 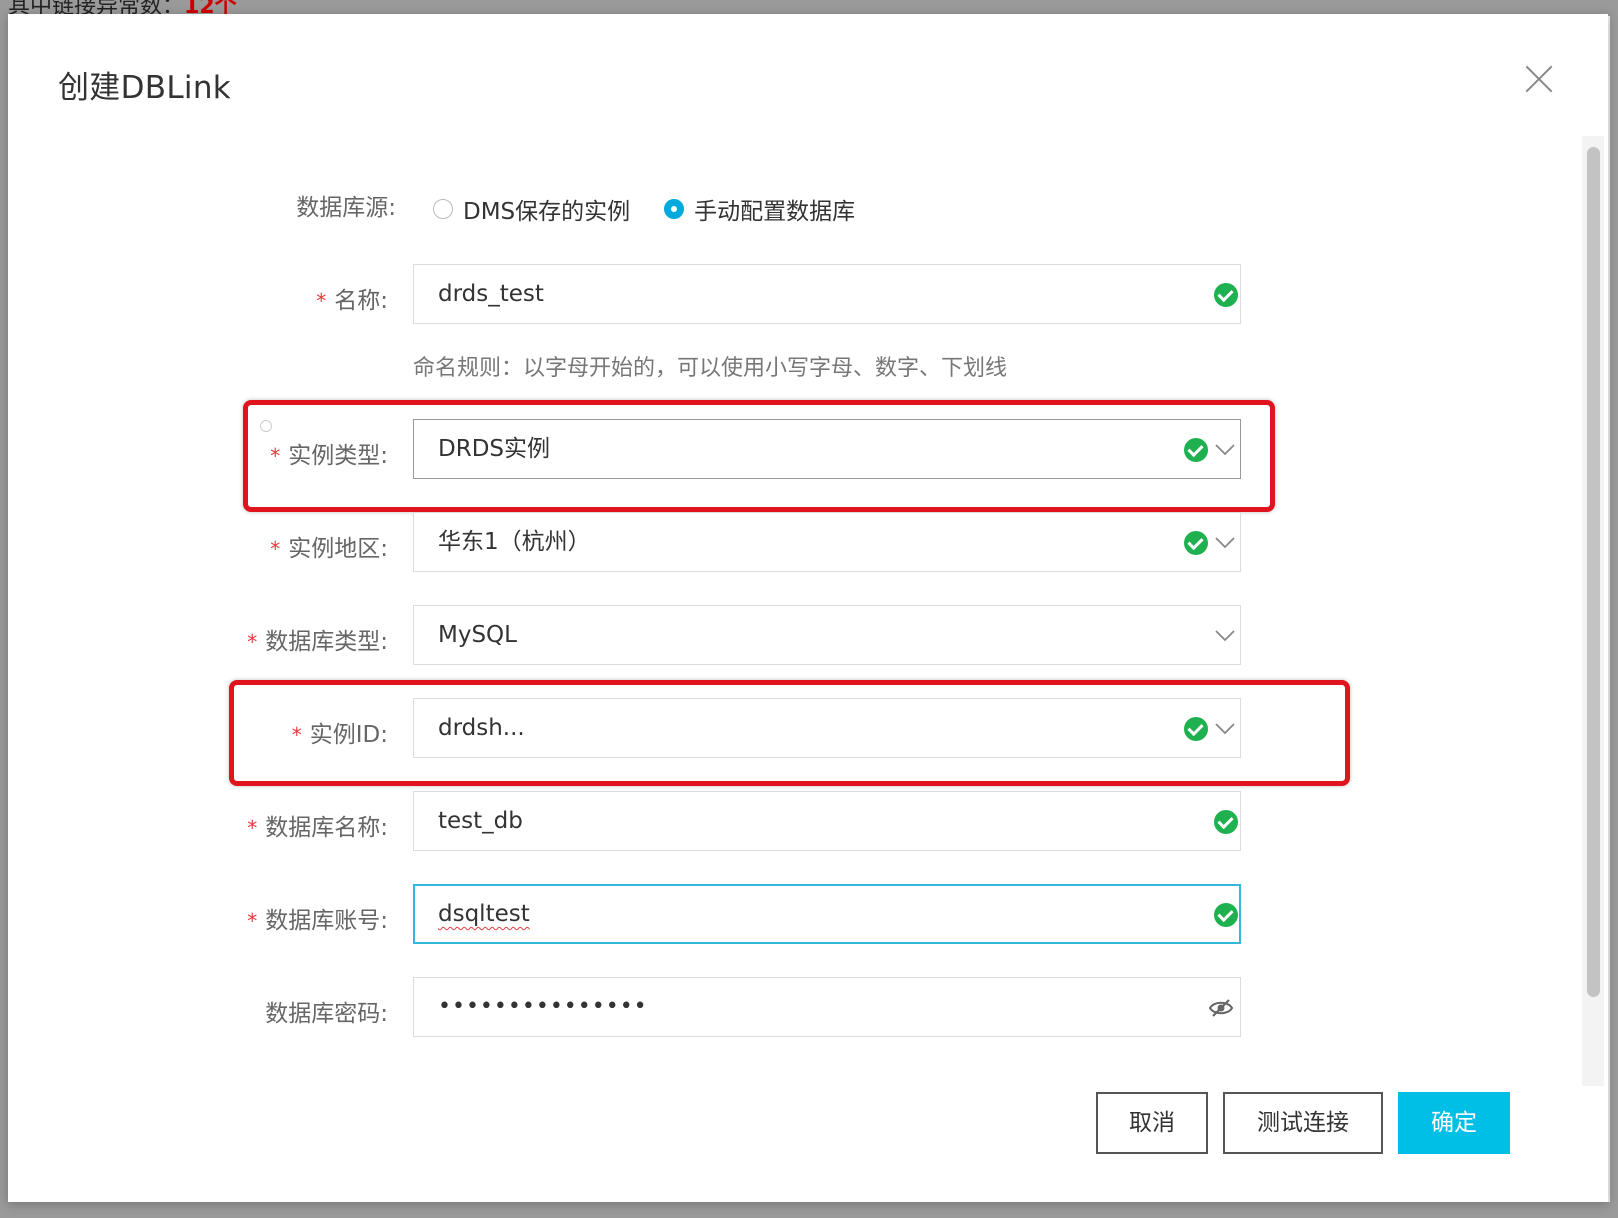 What do you see at coordinates (710, 368) in the screenshot?
I see `name-hint: 命名规则：以字母开始的，可以使用小写字母、数字、下划线` at bounding box center [710, 368].